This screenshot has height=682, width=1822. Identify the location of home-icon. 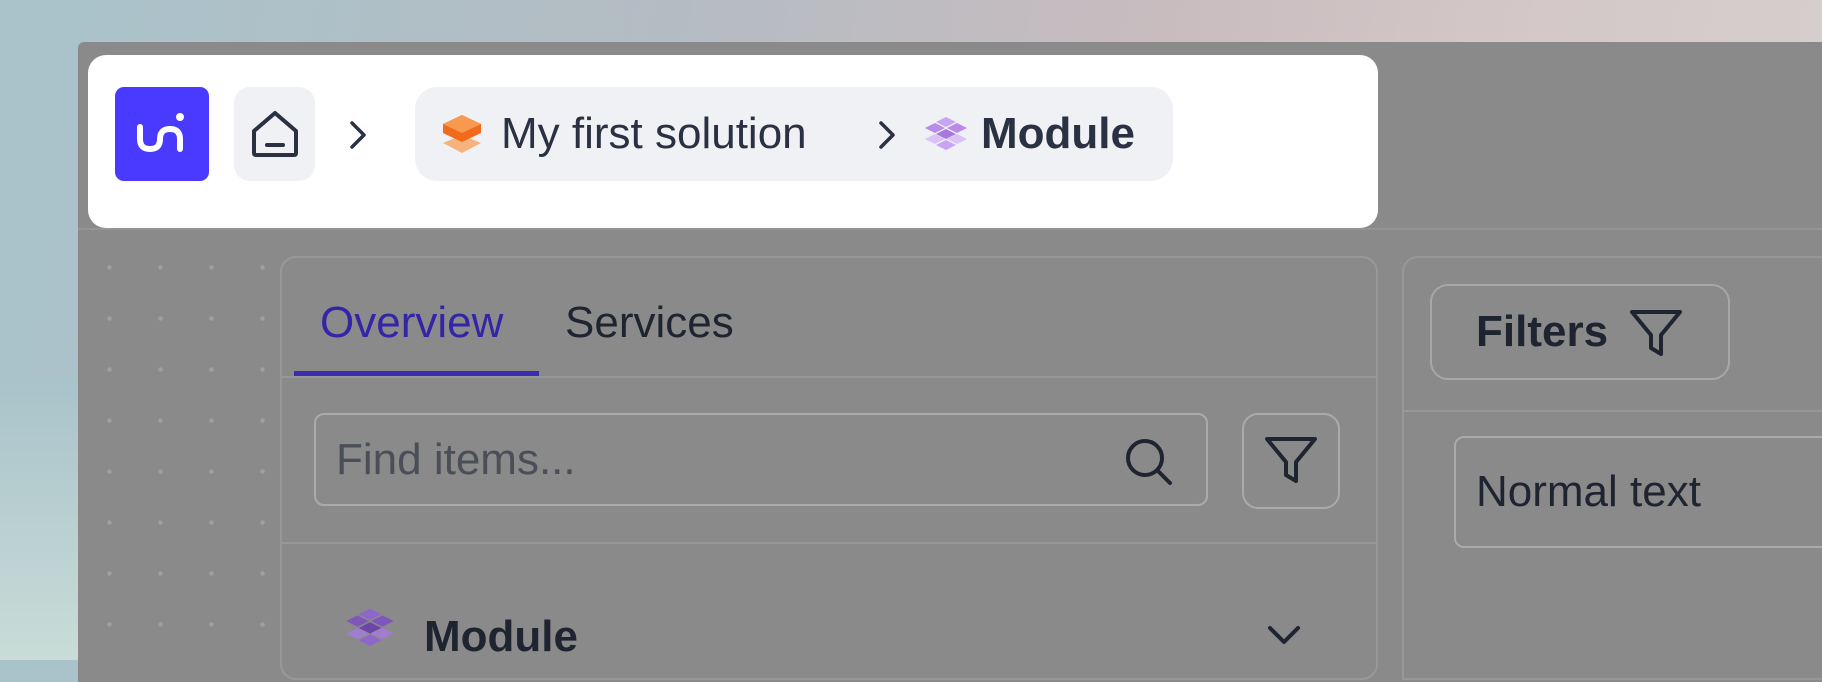
(274, 134).